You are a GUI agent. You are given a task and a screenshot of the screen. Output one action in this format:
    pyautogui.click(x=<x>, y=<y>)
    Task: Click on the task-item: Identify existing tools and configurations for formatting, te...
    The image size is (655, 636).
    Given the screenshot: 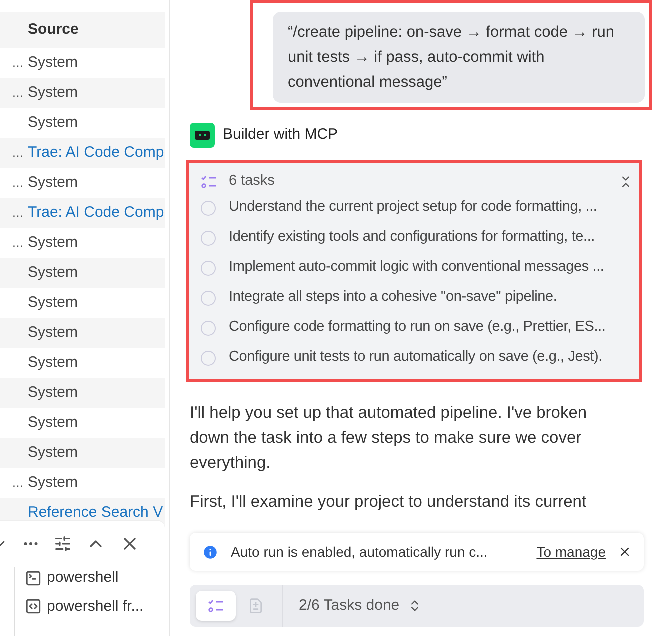 What is the action you would take?
    pyautogui.click(x=412, y=238)
    